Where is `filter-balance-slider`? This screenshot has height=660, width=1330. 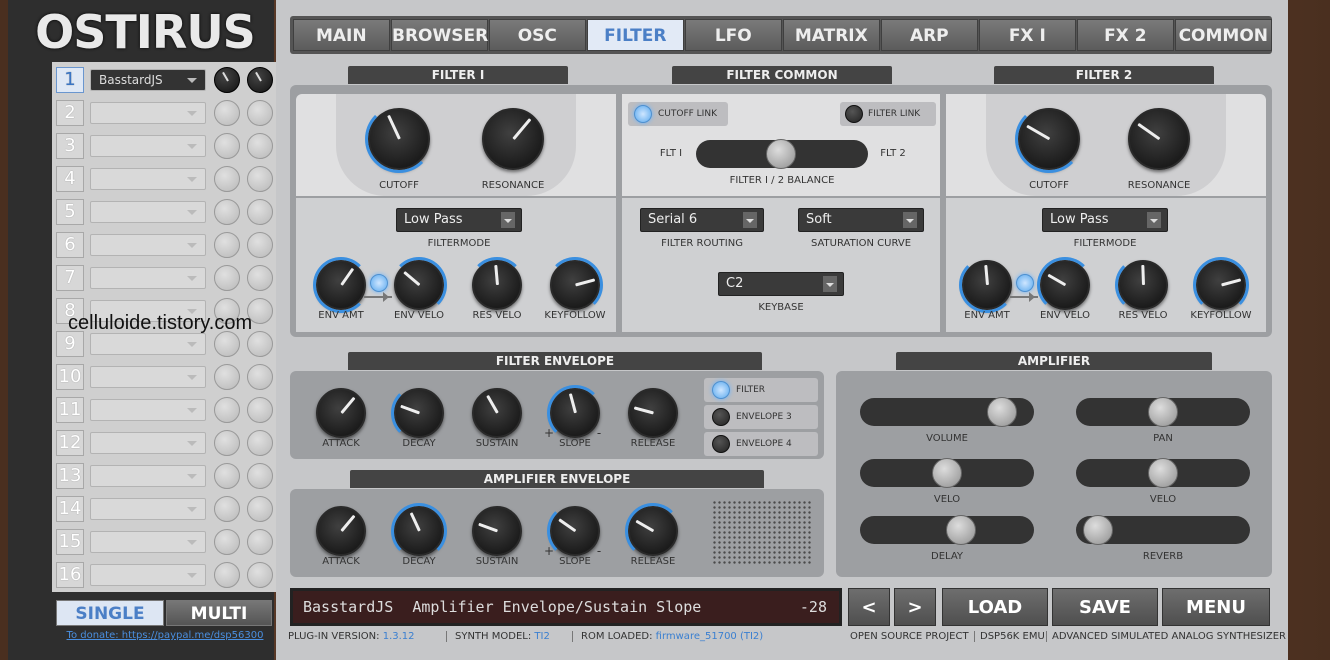
filter-balance-slider is located at coordinates (782, 154).